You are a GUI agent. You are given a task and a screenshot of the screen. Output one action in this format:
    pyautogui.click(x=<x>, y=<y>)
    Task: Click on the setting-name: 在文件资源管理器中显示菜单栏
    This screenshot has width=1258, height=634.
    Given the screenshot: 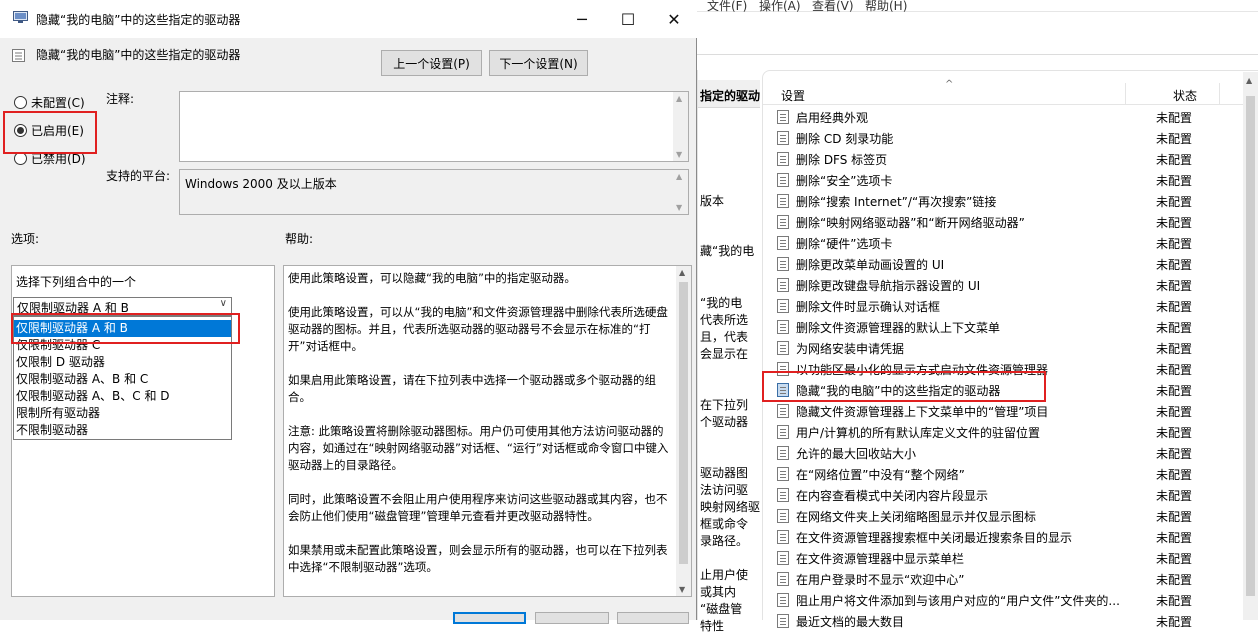 What is the action you would take?
    pyautogui.click(x=880, y=559)
    